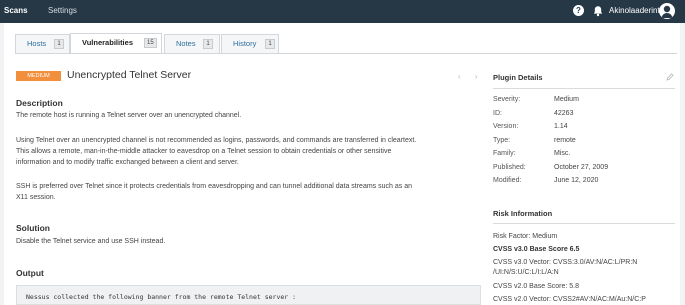 Image resolution: width=685 pixels, height=305 pixels. What do you see at coordinates (186, 43) in the screenshot?
I see `tab-notes-label: Notes` at bounding box center [186, 43].